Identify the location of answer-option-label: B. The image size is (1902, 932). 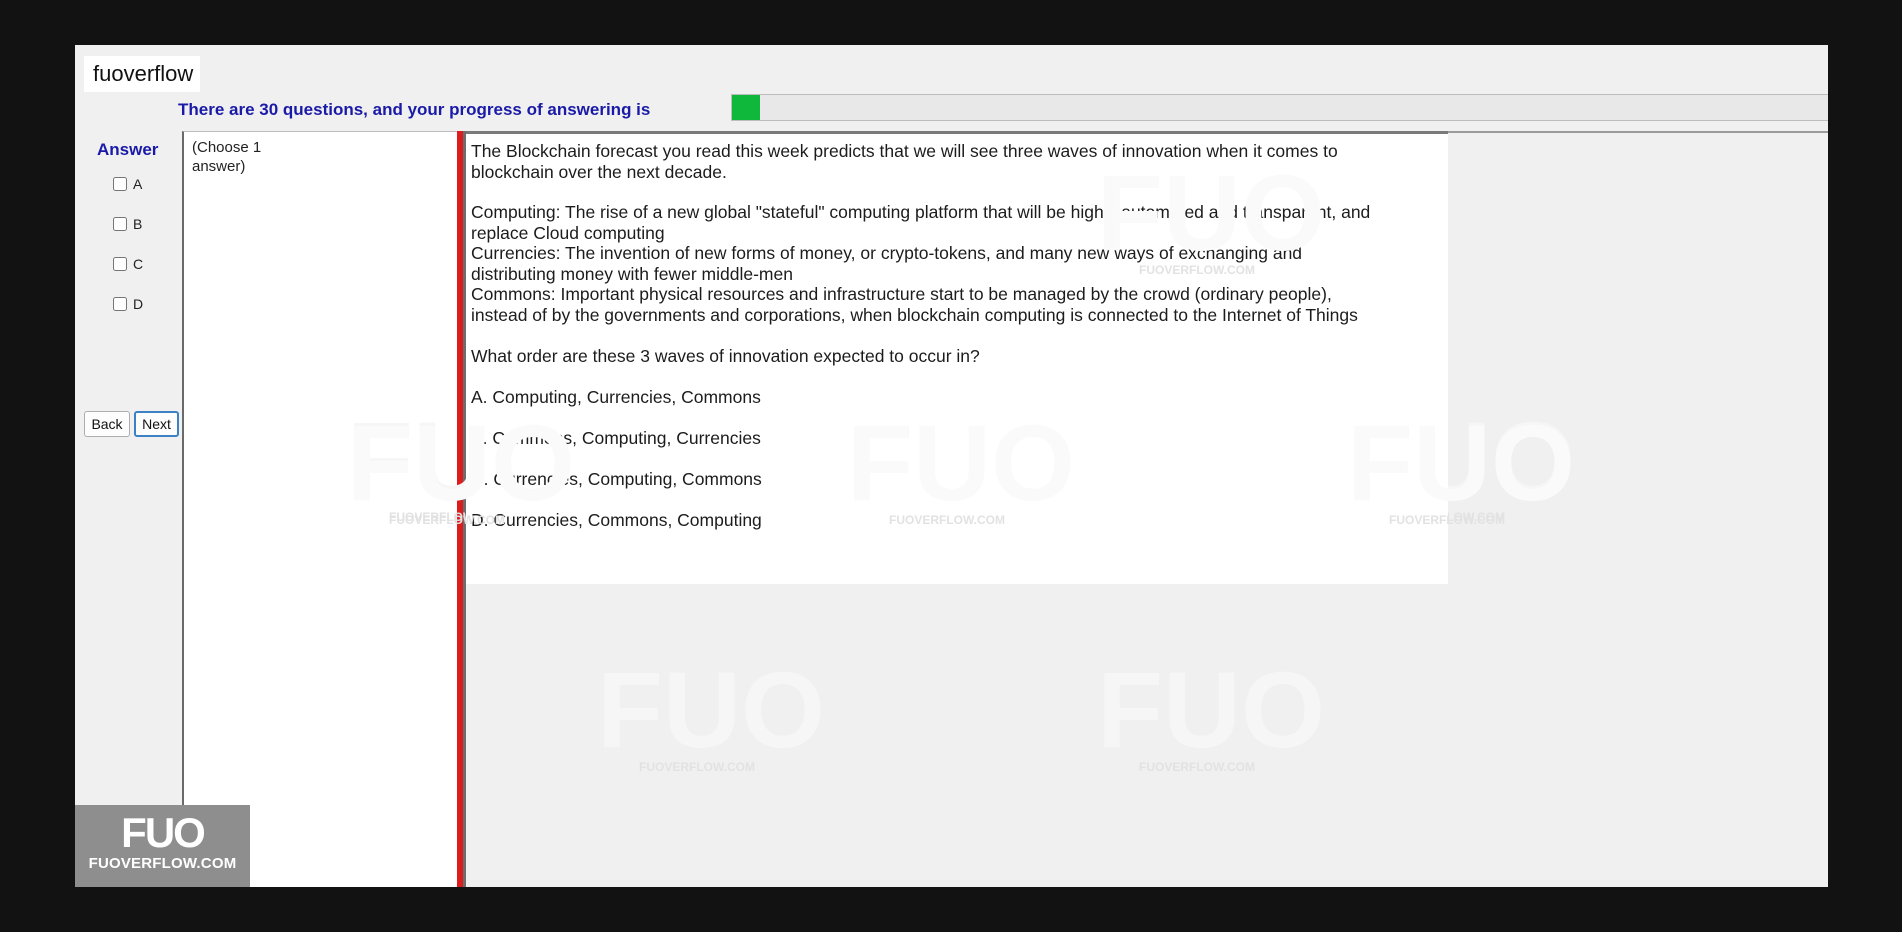
(138, 224).